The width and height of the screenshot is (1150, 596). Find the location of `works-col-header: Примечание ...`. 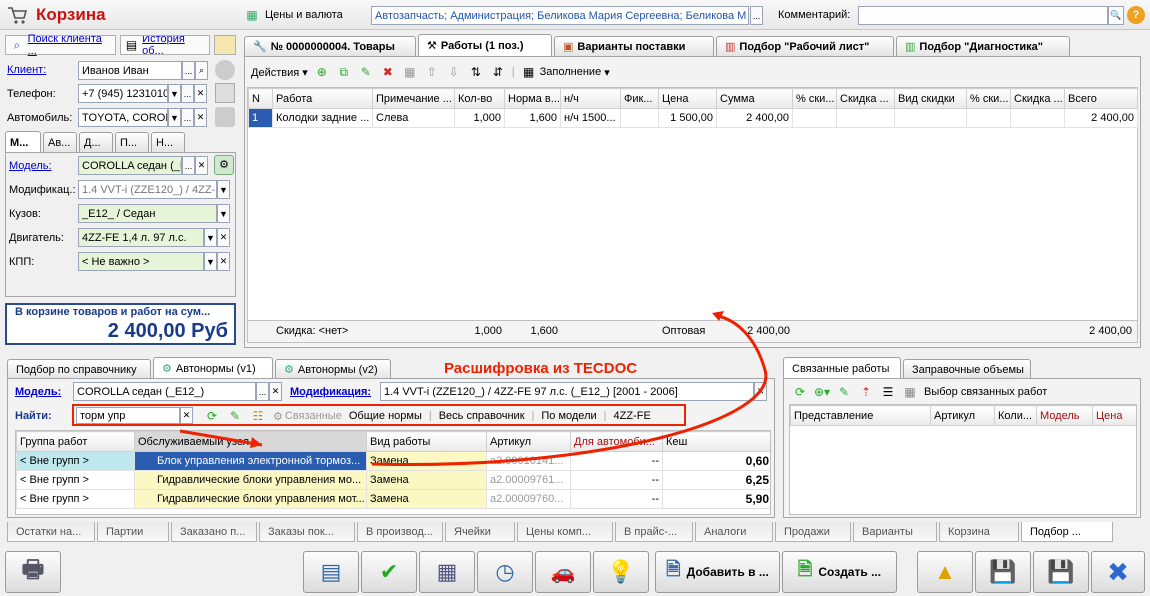

works-col-header: Примечание ... is located at coordinates (413, 98).